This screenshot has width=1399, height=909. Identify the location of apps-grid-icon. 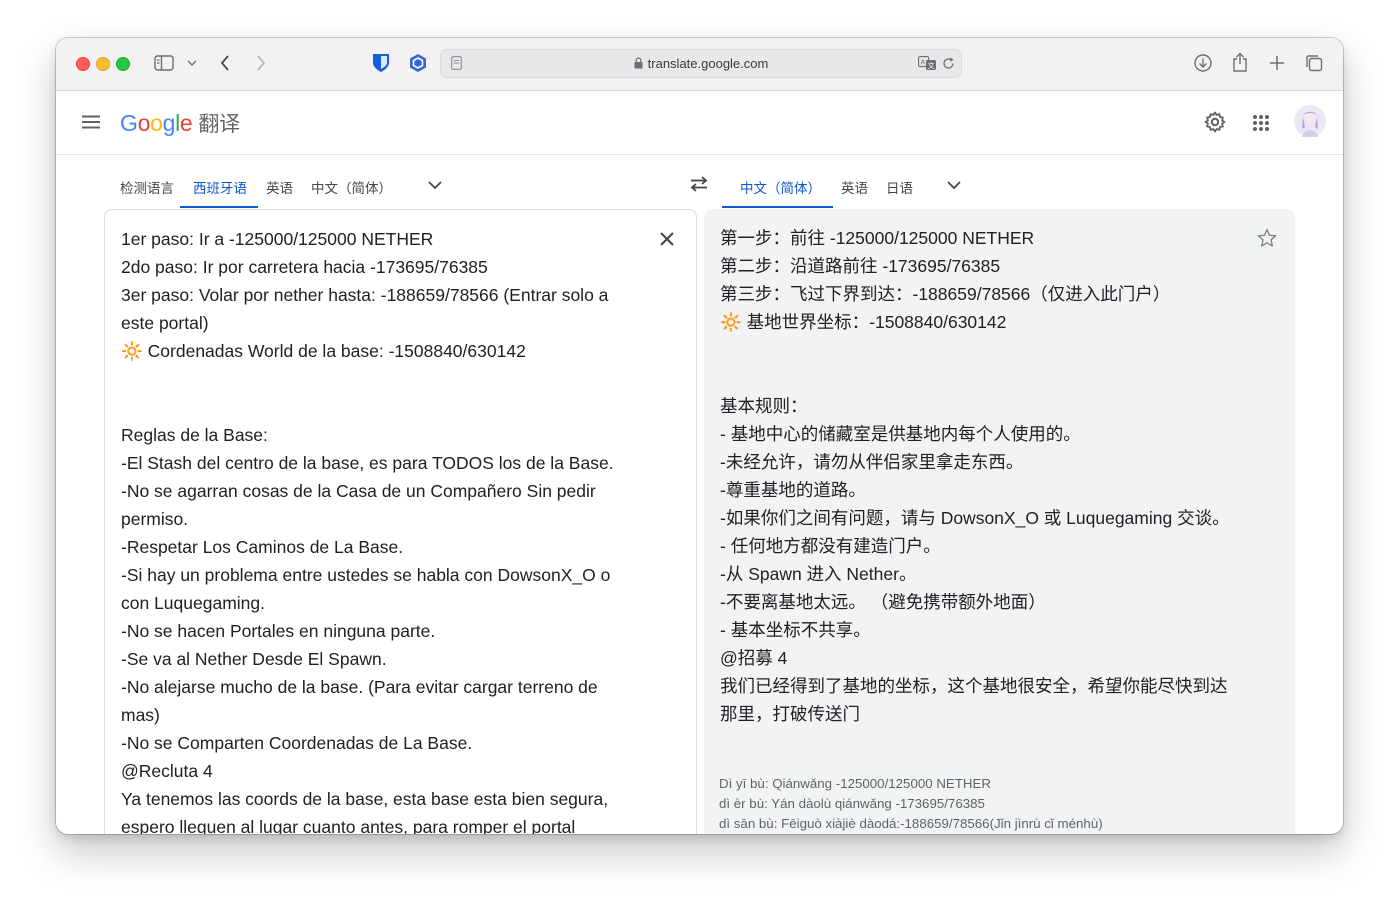
(1261, 123).